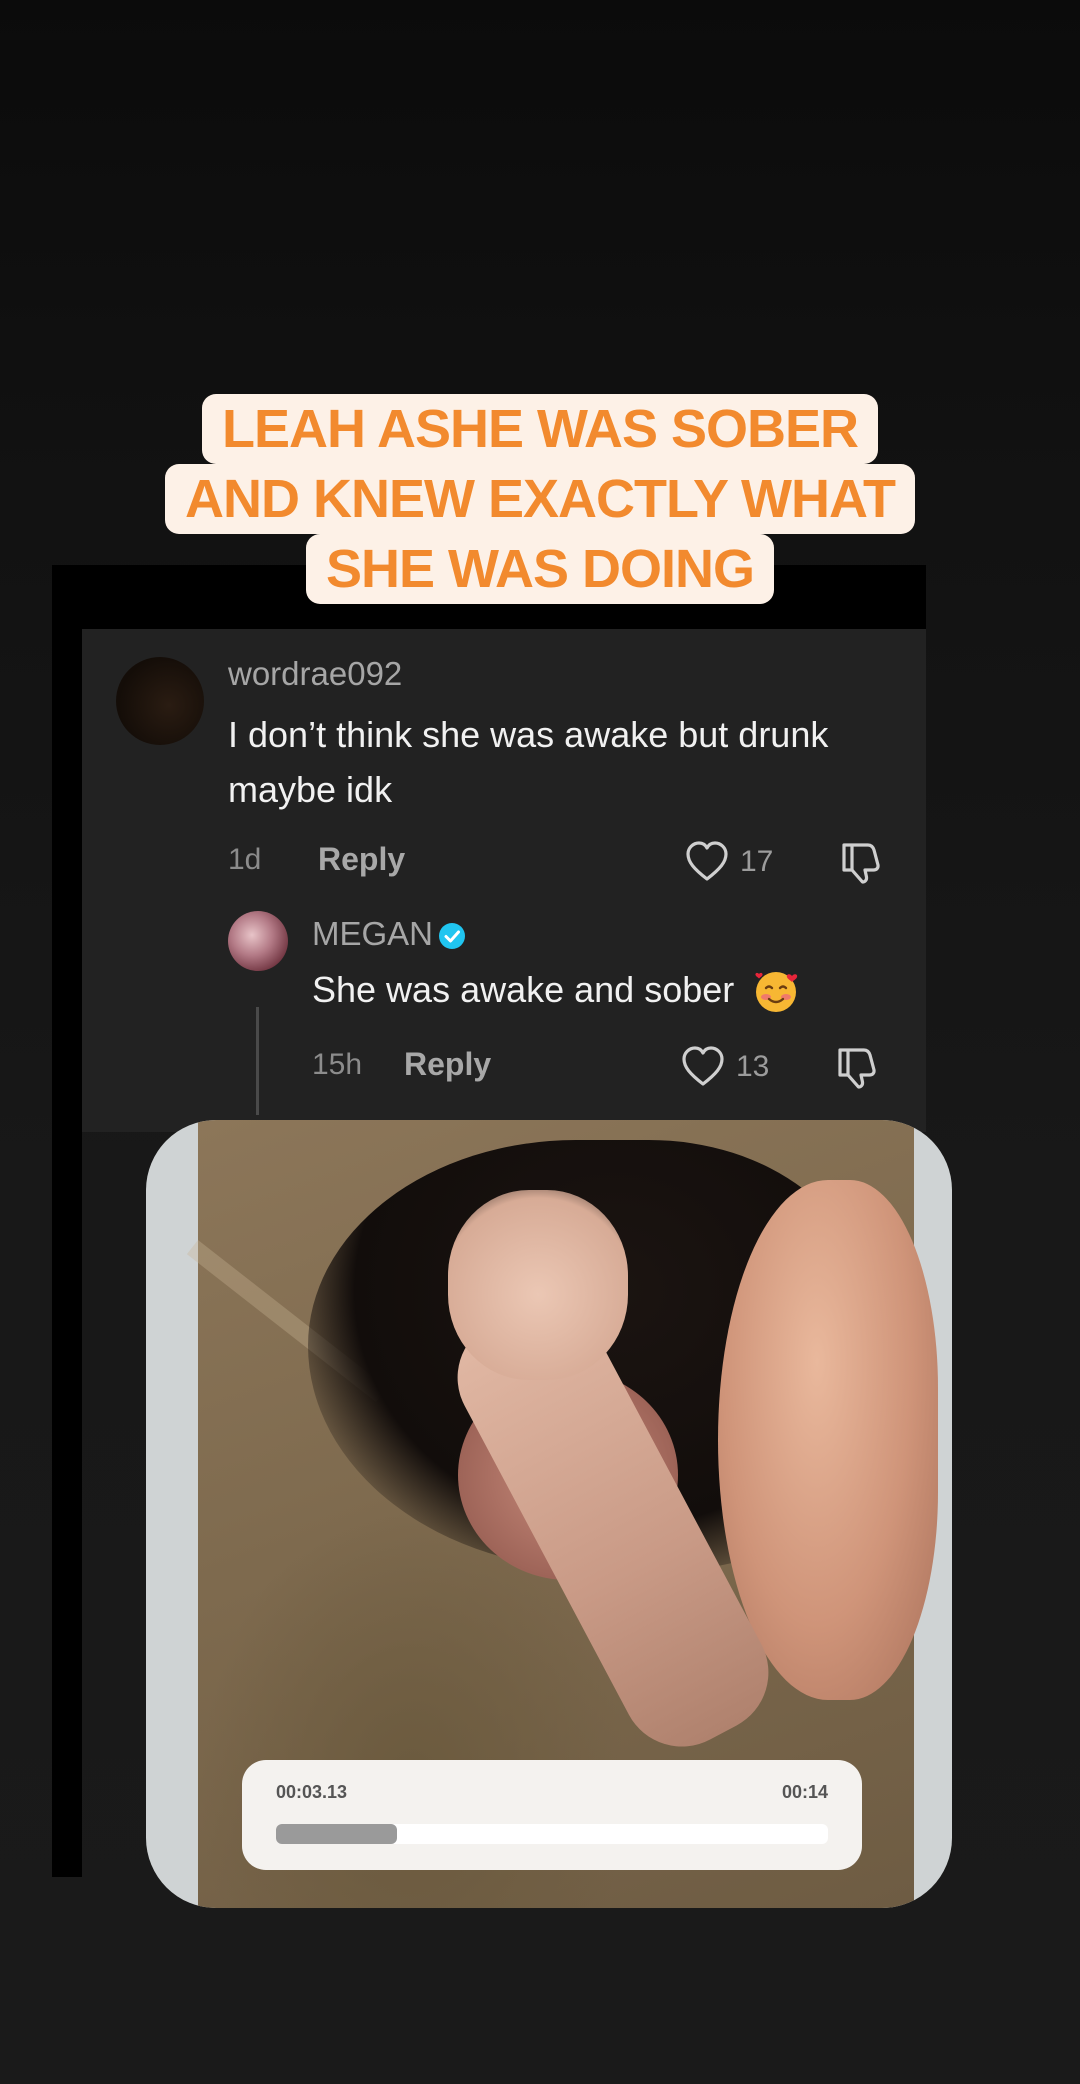  I want to click on caption-line-1-row: LEAH ASHE WAS SOBER, so click(540, 429).